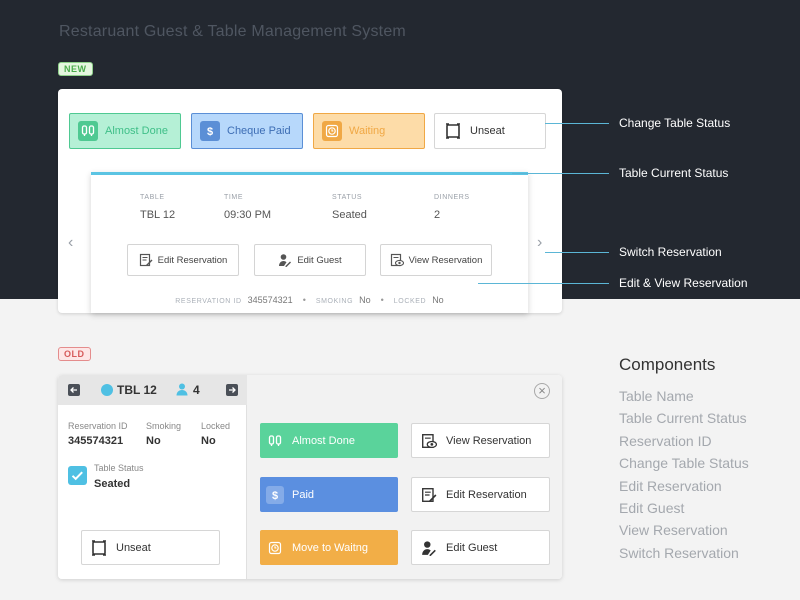 The width and height of the screenshot is (800, 600). Describe the element at coordinates (329, 440) in the screenshot. I see `old-almost-done-button: Almost Done` at that location.